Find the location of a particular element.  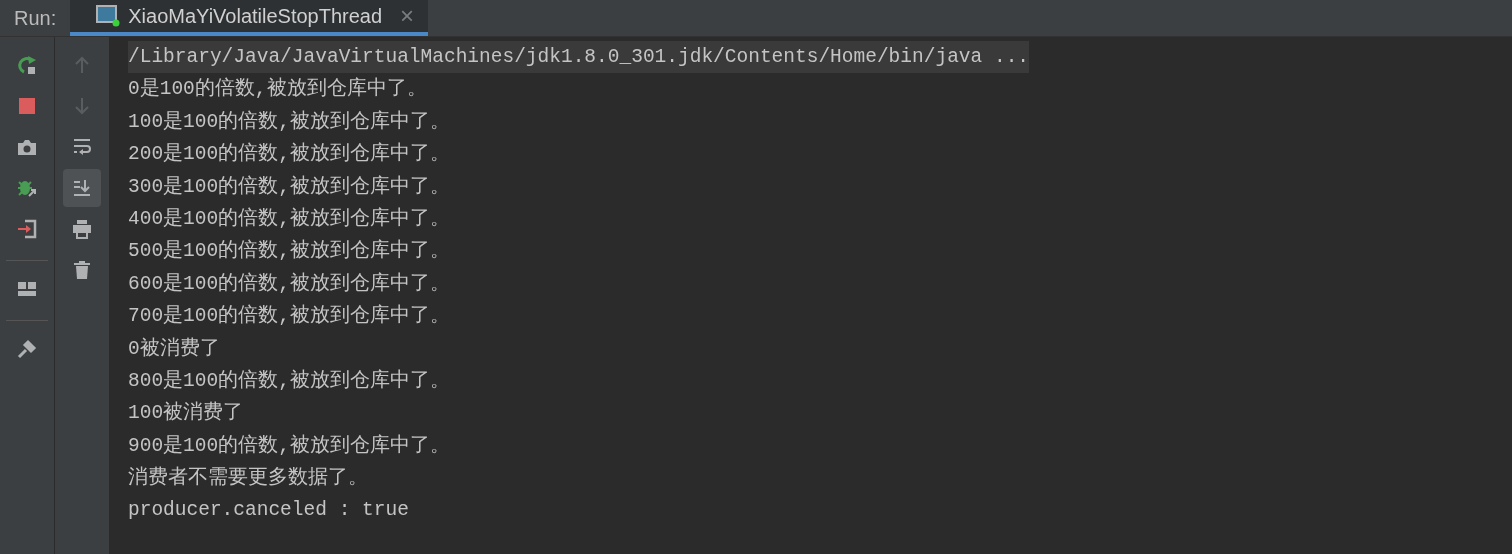

scroll-to-end-icon is located at coordinates (82, 188).